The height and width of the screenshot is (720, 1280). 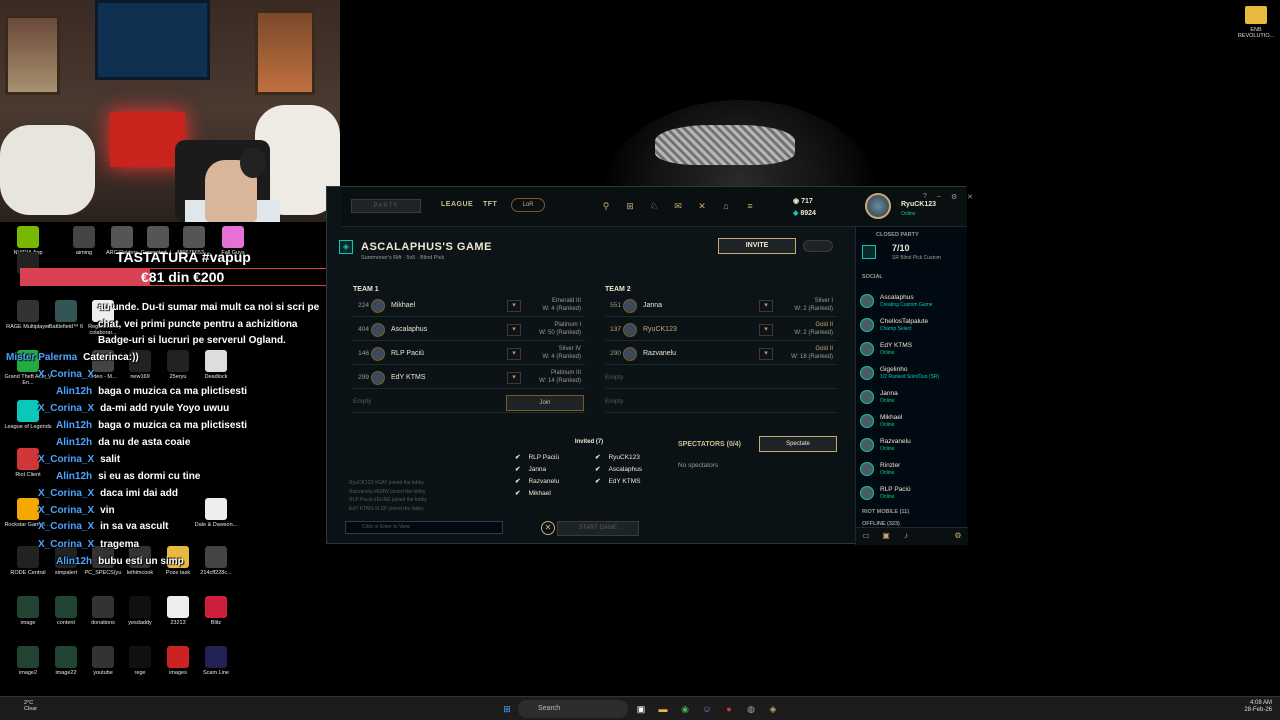 What do you see at coordinates (424, 527) in the screenshot?
I see `lobby-chat-input: Click or Enter to View` at bounding box center [424, 527].